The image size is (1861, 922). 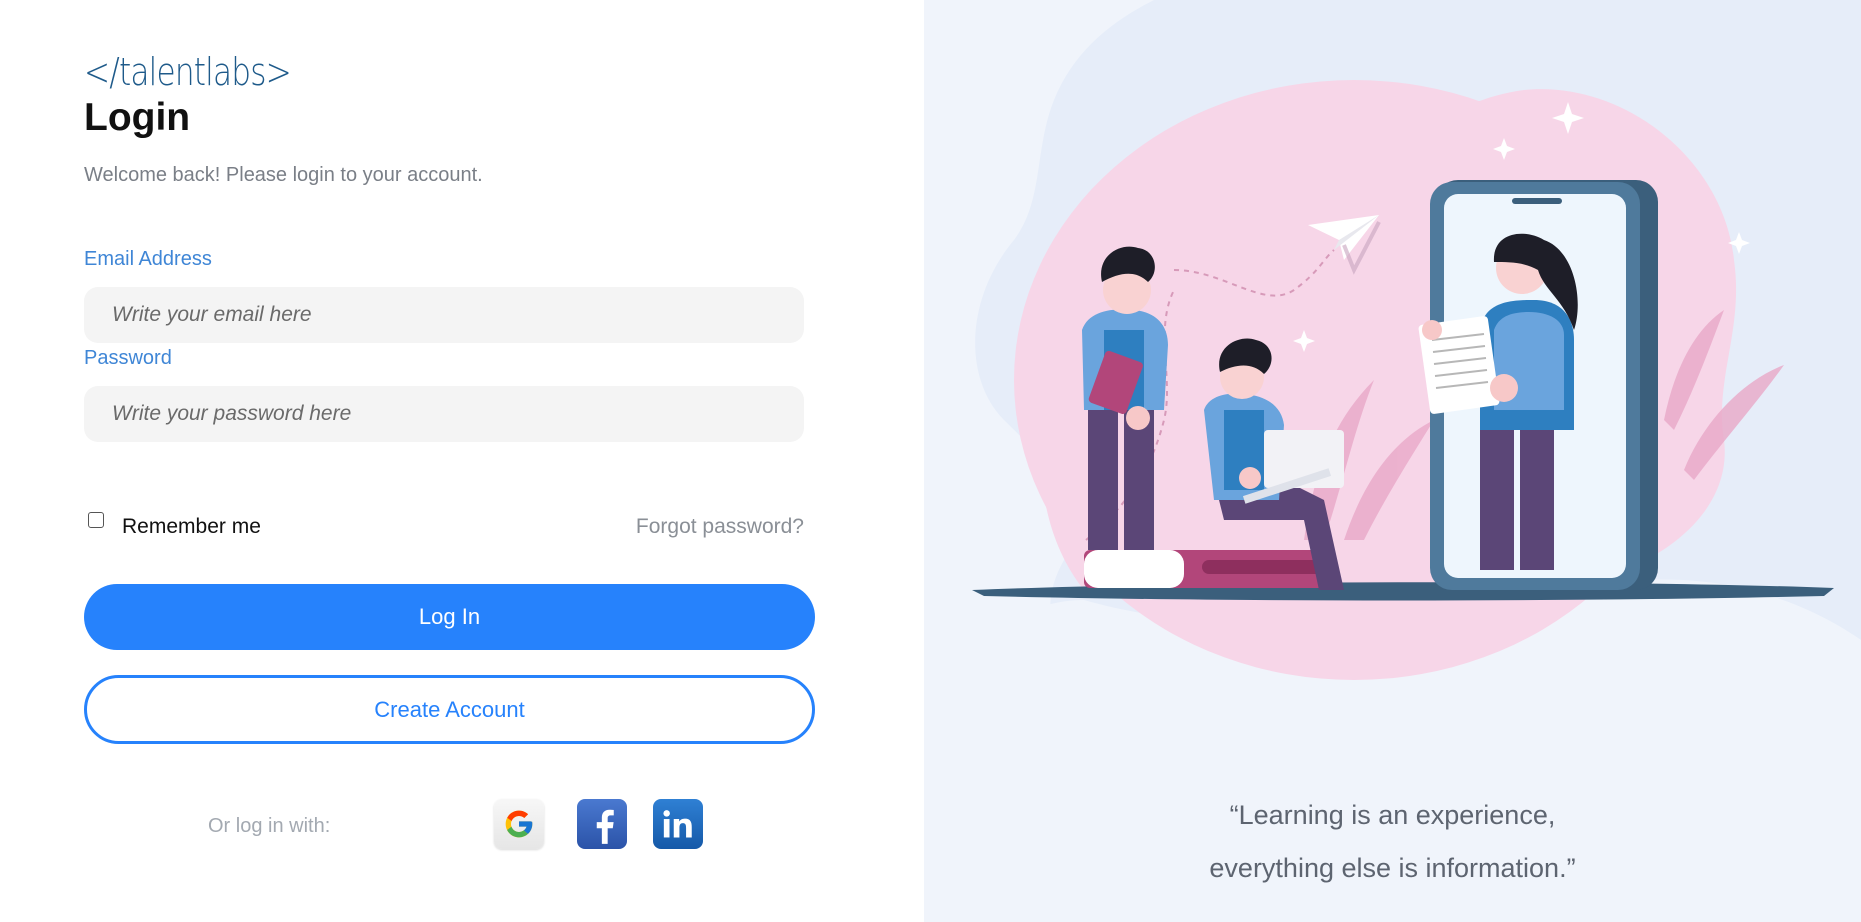 I want to click on password-input, so click(x=444, y=414).